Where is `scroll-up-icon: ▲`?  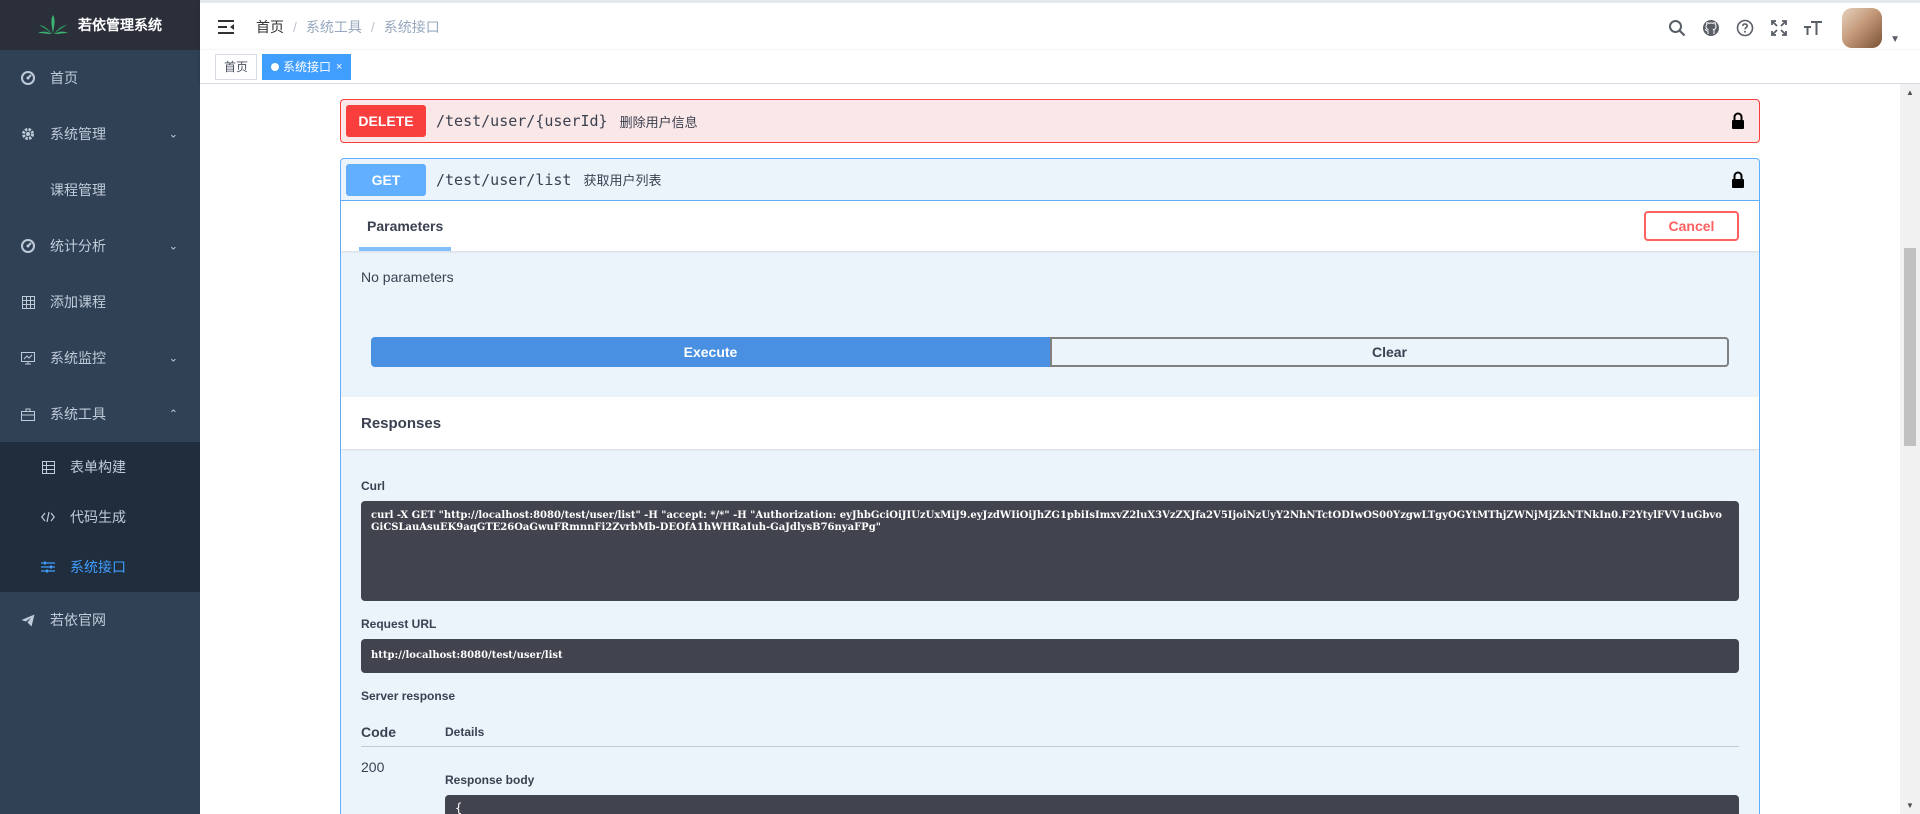
scroll-up-icon: ▲ is located at coordinates (1910, 92).